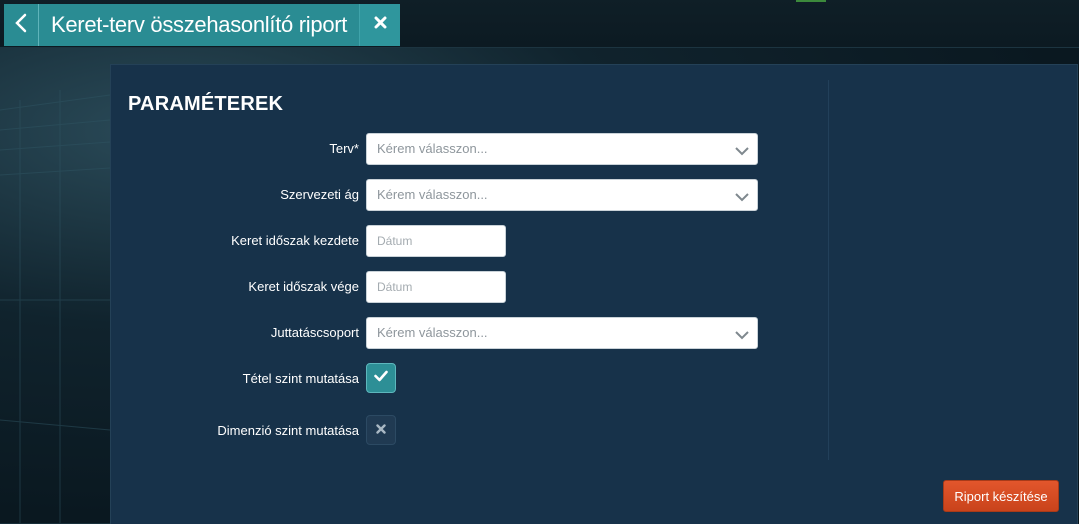 This screenshot has width=1079, height=524. Describe the element at coordinates (436, 287) in the screenshot. I see `period-end-date-input: Dátum` at that location.